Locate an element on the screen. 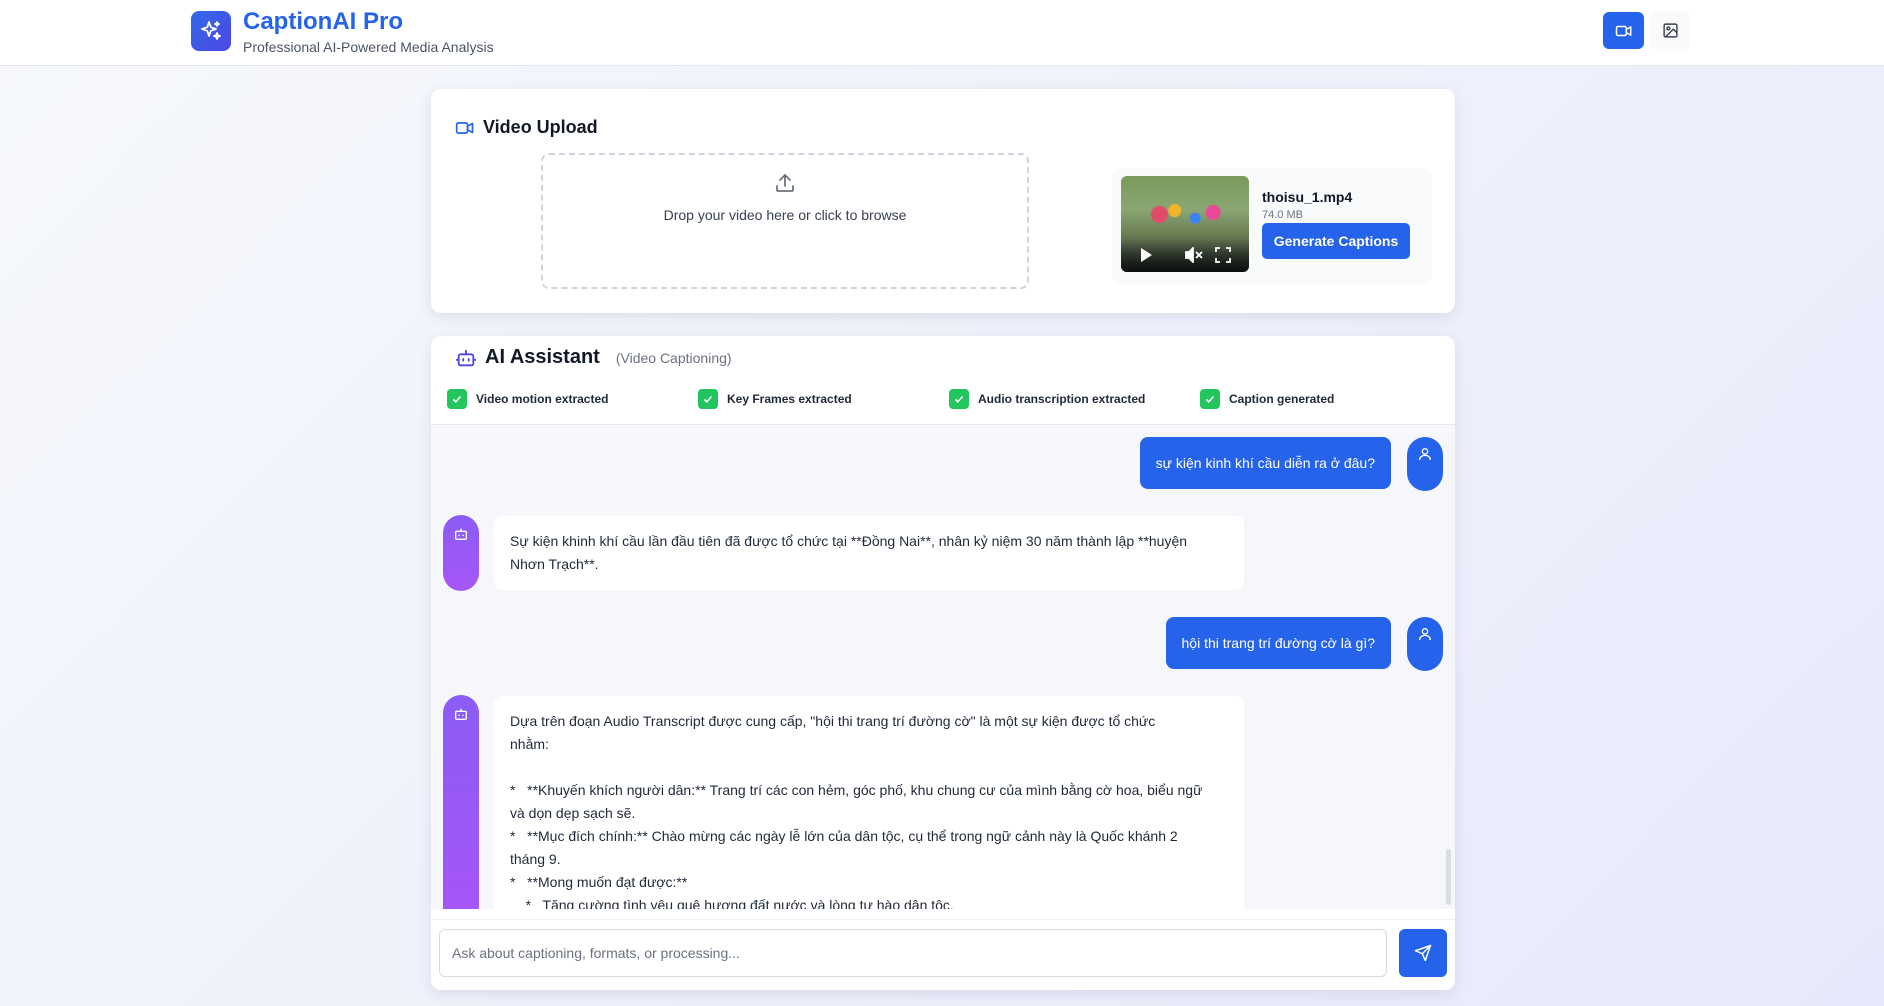 This screenshot has width=1884, height=1006. assistant-subtitle: (Video Captioning) is located at coordinates (673, 357).